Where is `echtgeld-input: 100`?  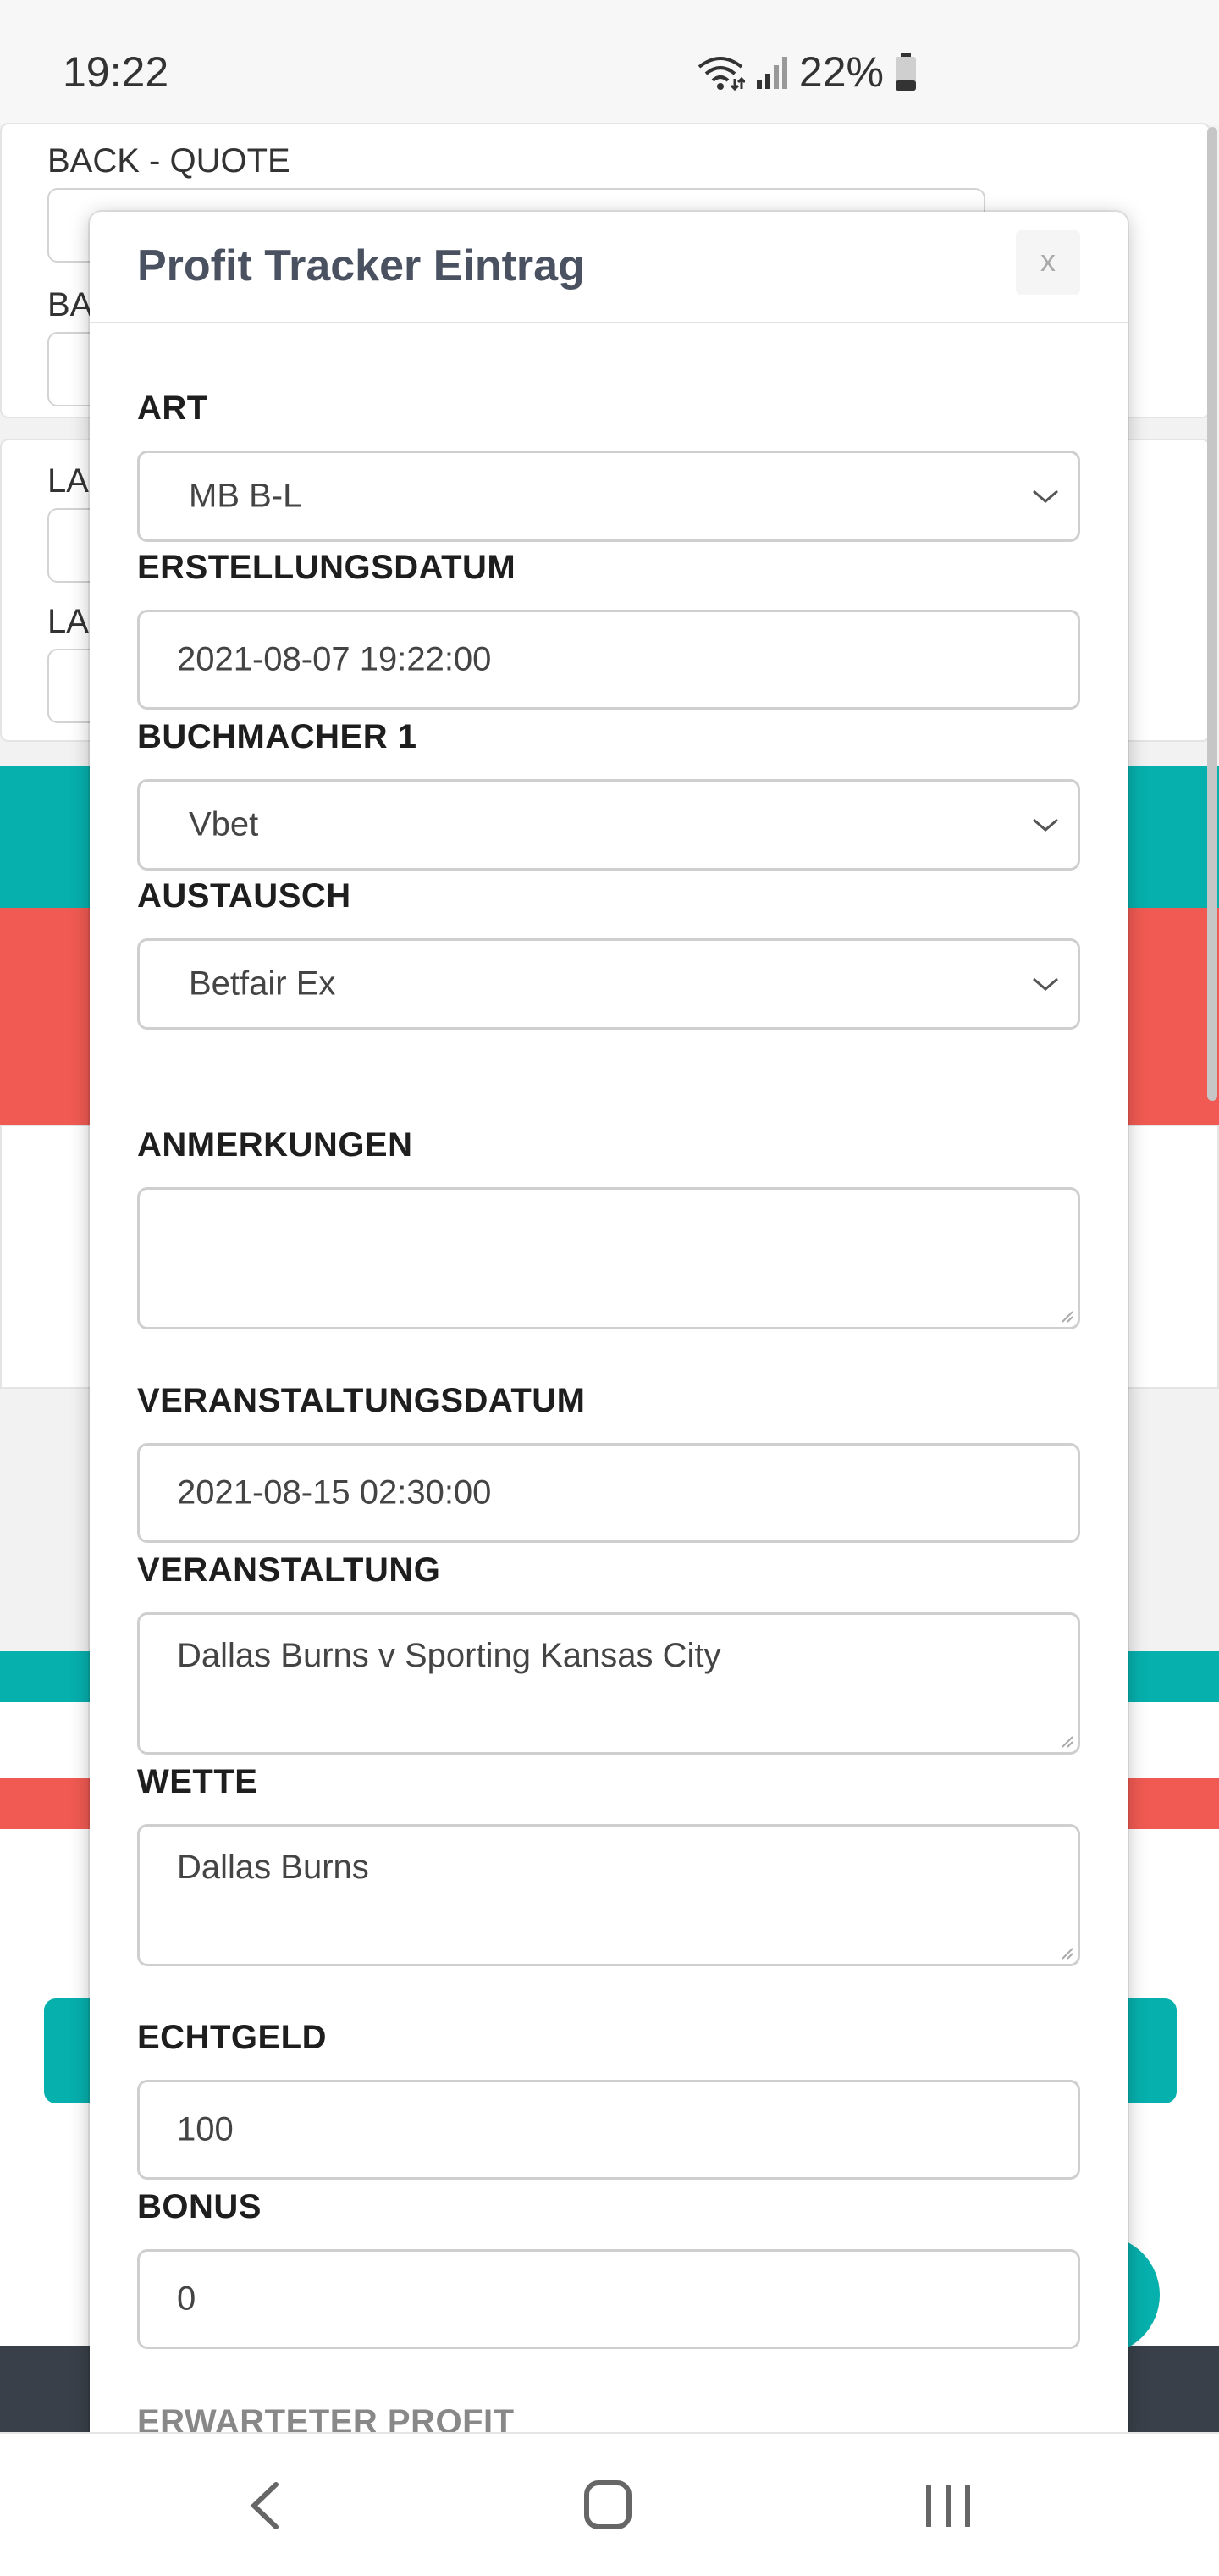
echtgeld-input: 100 is located at coordinates (608, 2130).